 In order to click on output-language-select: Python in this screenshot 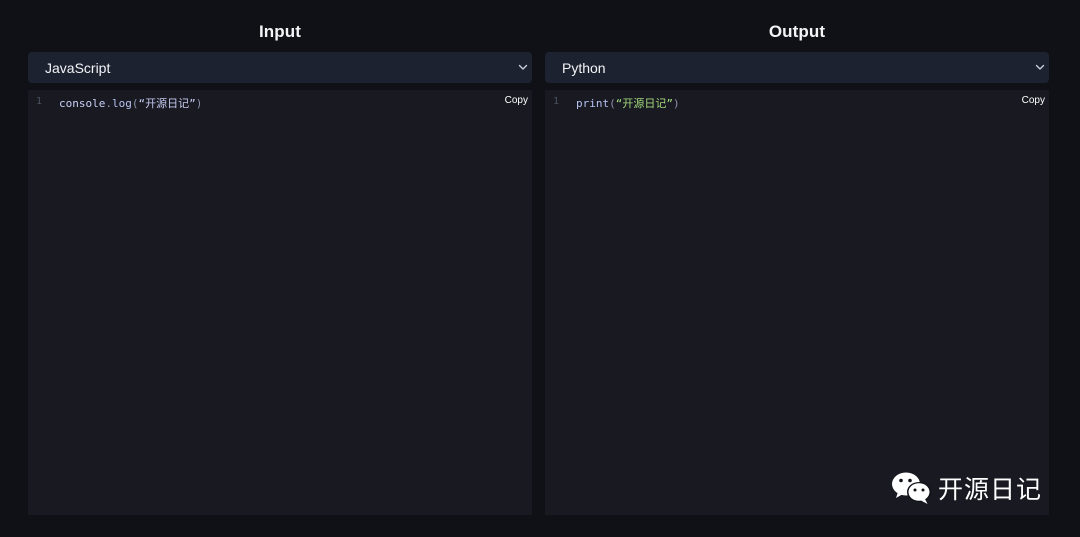, I will do `click(797, 67)`.